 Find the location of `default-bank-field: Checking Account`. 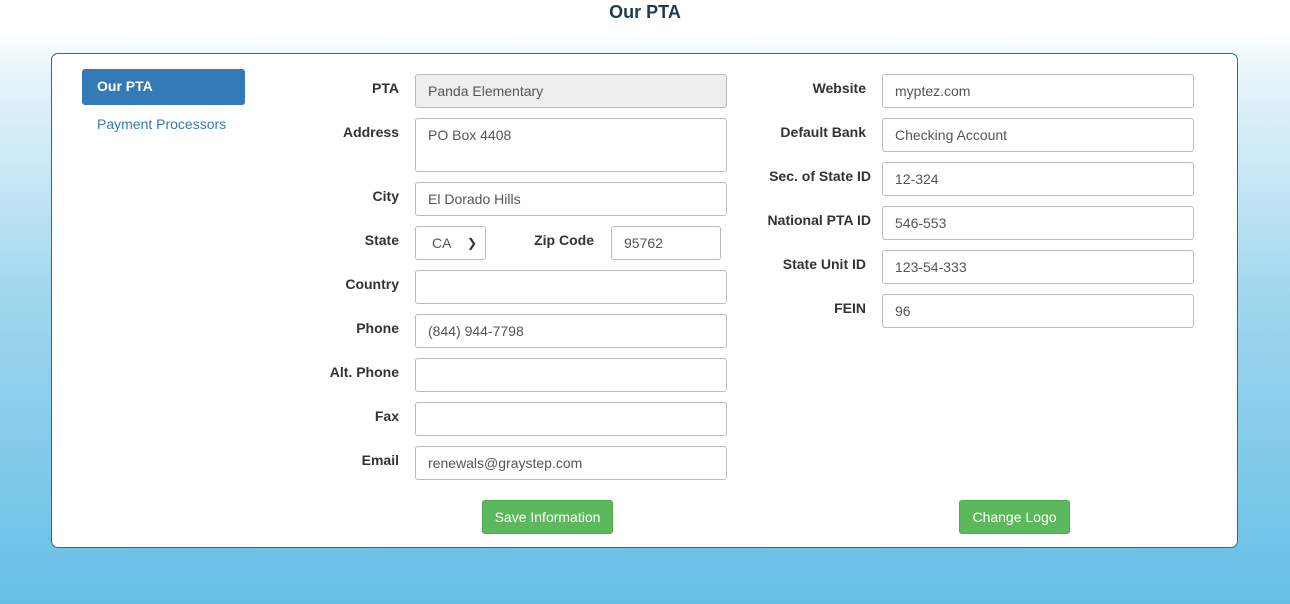

default-bank-field: Checking Account is located at coordinates (1038, 135).